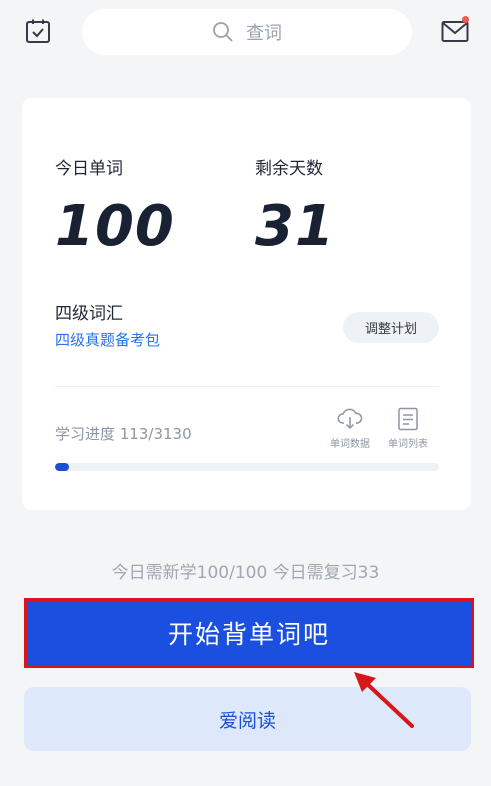 This screenshot has height=786, width=491. Describe the element at coordinates (107, 339) in the screenshot. I see `book-subtitle-link: 四级真题备考包` at that location.